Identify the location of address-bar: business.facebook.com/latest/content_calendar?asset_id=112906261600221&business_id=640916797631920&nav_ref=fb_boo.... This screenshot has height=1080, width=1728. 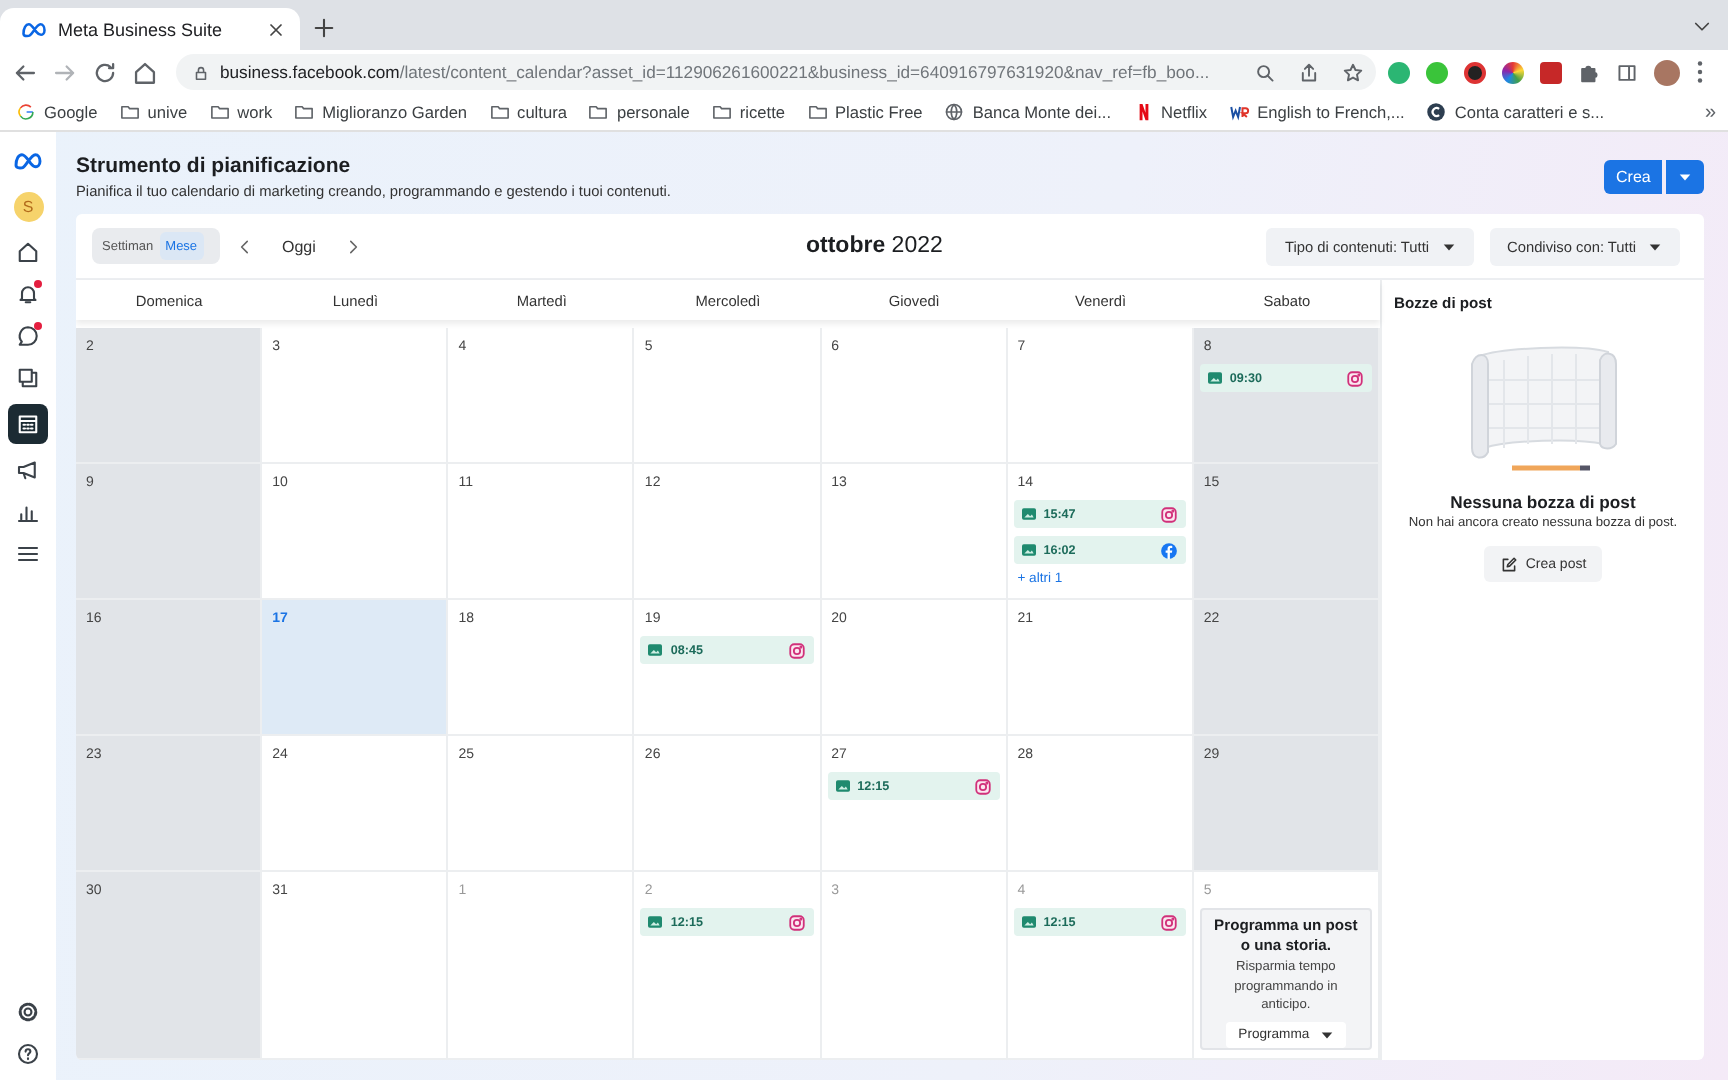
(776, 72).